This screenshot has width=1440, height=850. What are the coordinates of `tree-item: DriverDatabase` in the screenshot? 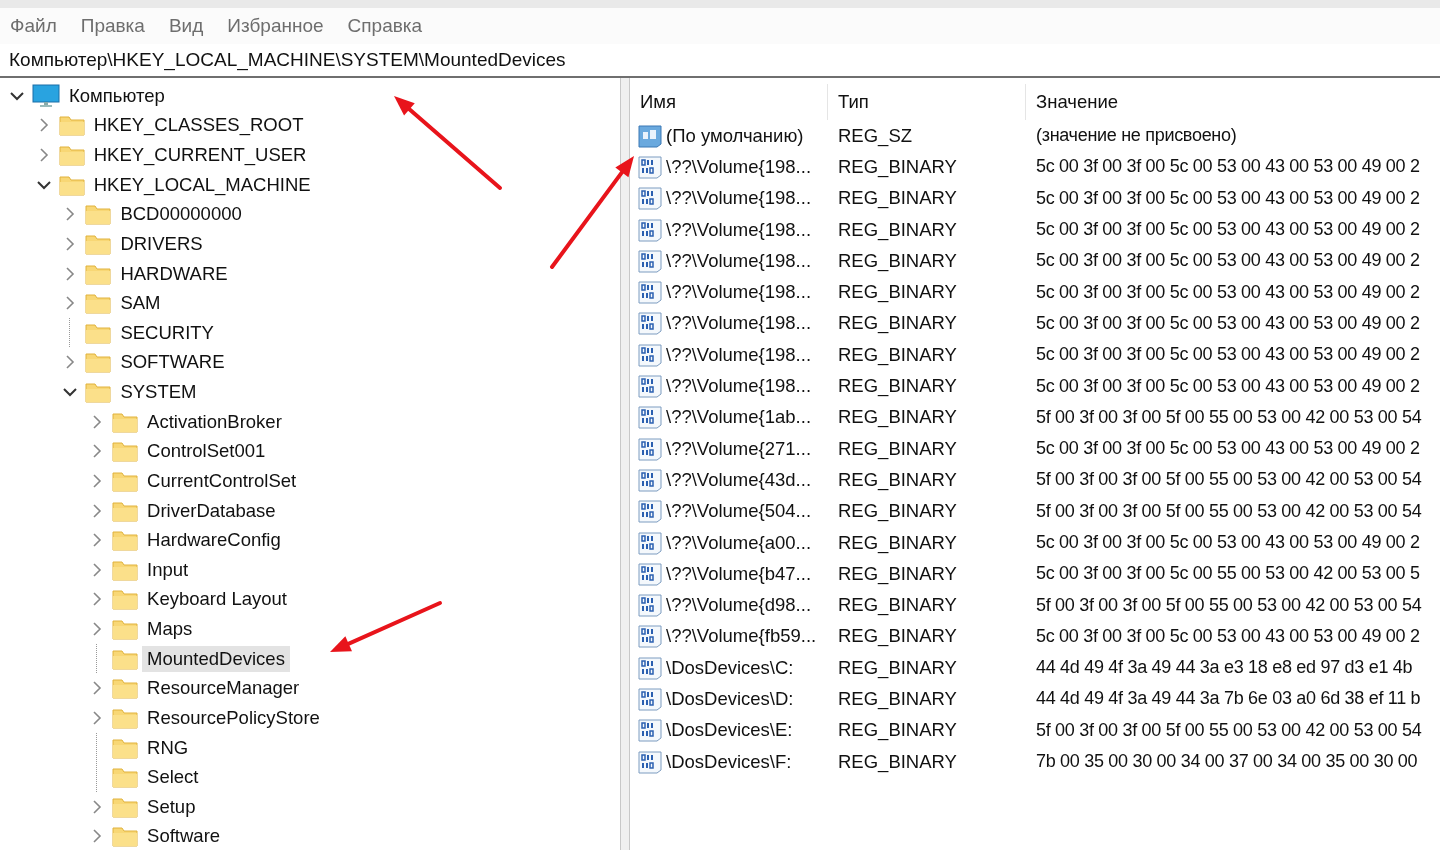 It's located at (211, 510).